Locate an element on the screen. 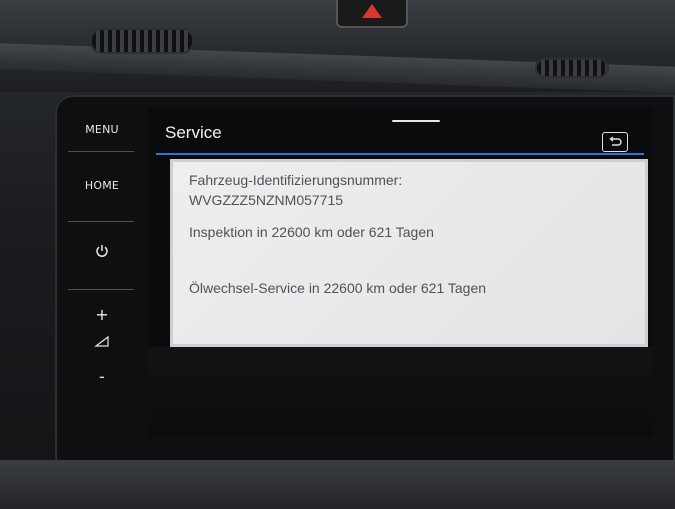 This screenshot has height=509, width=675. power-button is located at coordinates (102, 253).